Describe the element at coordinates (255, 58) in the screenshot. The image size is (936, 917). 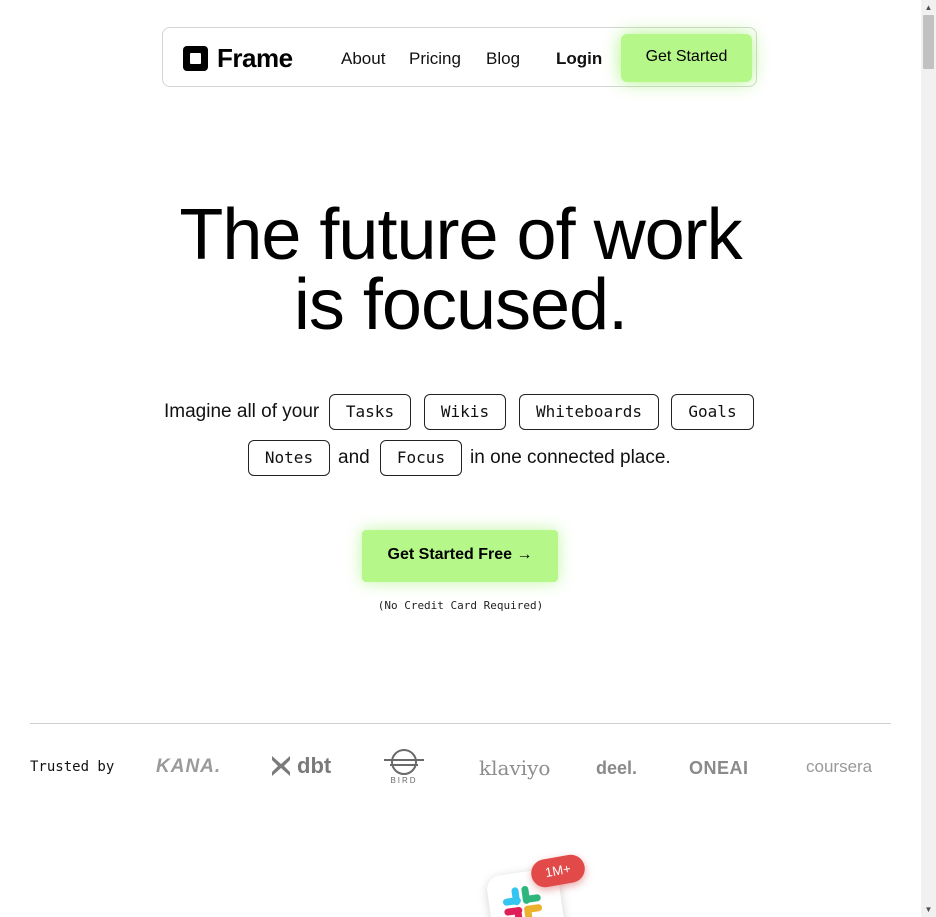
I see `logo-text: Frame` at that location.